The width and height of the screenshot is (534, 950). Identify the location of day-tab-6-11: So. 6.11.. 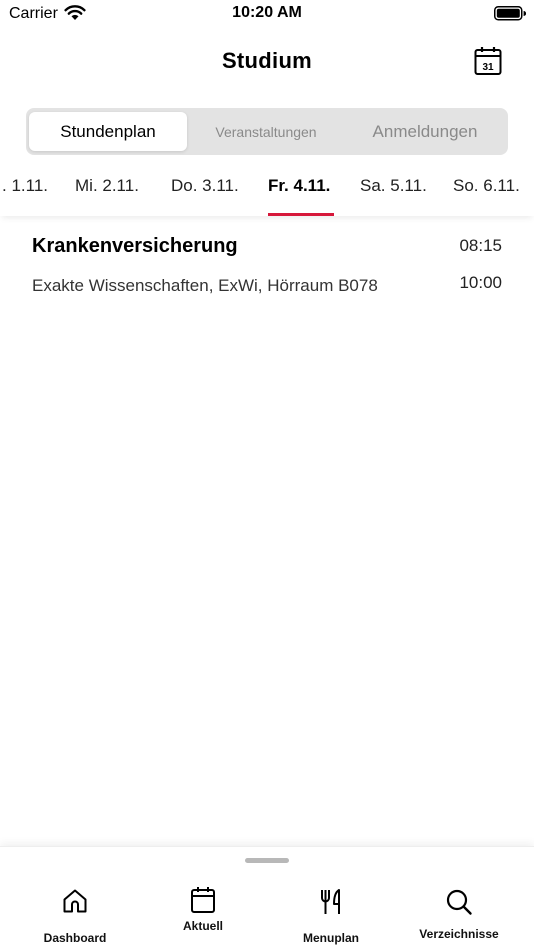
(486, 186).